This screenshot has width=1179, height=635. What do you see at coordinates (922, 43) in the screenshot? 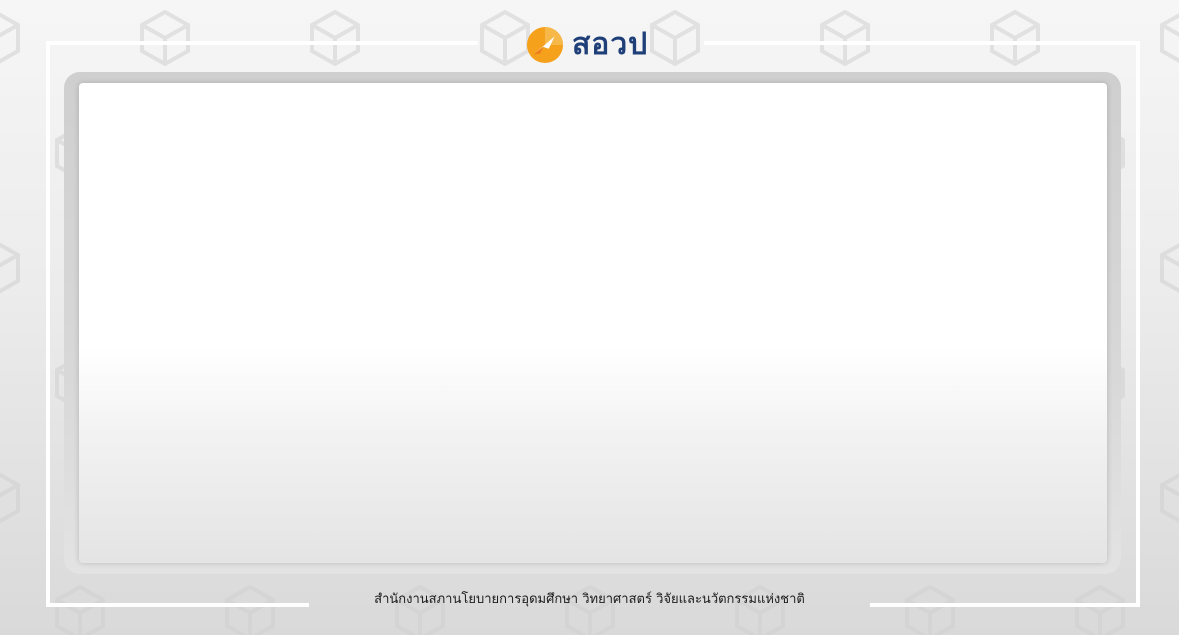
I see `frame-top-right-line` at bounding box center [922, 43].